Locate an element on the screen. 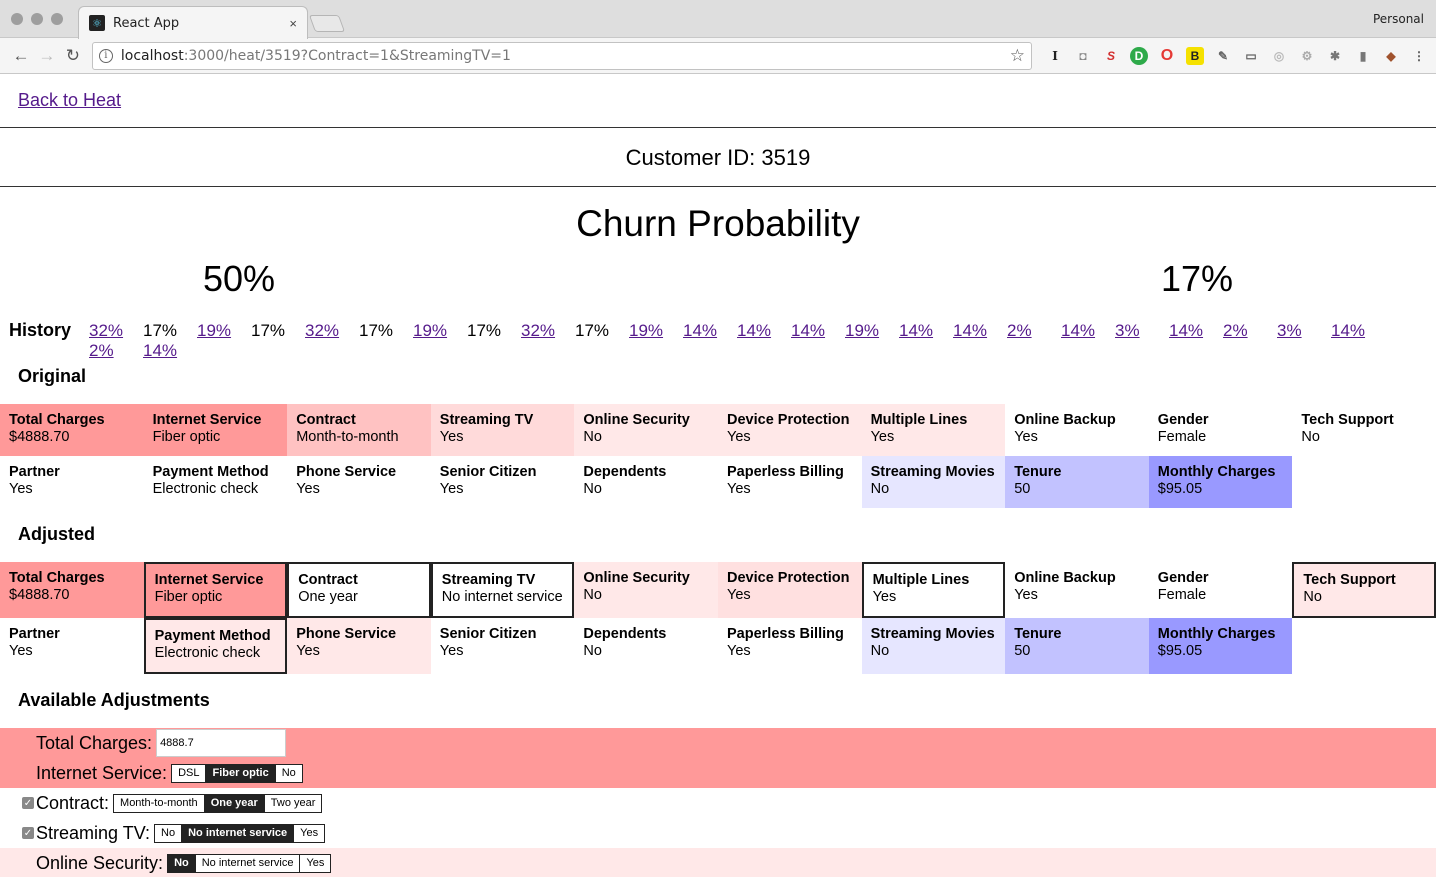 The width and height of the screenshot is (1436, 877). option-button: Fiber optic is located at coordinates (240, 773).